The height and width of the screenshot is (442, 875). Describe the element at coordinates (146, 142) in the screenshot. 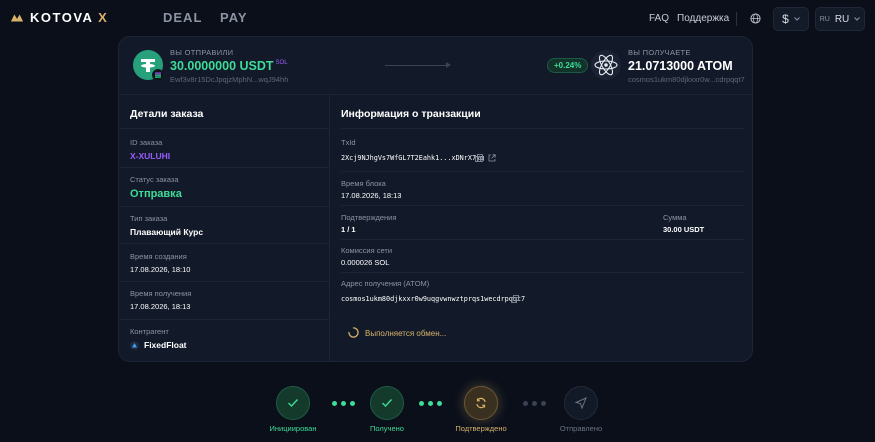

I see `order-id-label: ID заказа` at that location.